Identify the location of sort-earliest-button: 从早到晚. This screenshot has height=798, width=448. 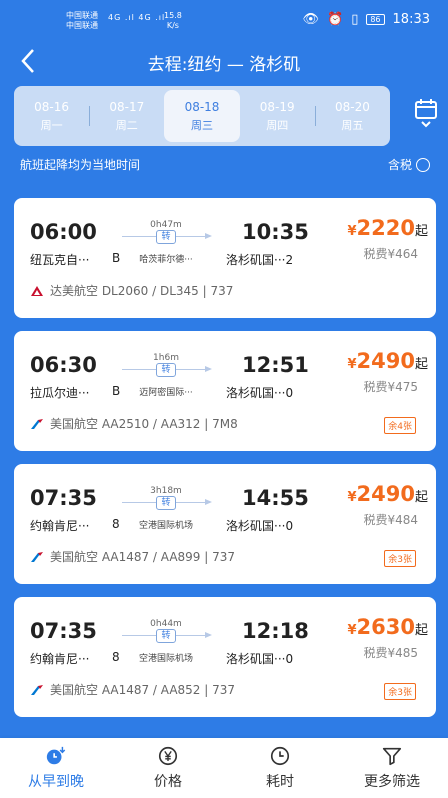
(56, 768).